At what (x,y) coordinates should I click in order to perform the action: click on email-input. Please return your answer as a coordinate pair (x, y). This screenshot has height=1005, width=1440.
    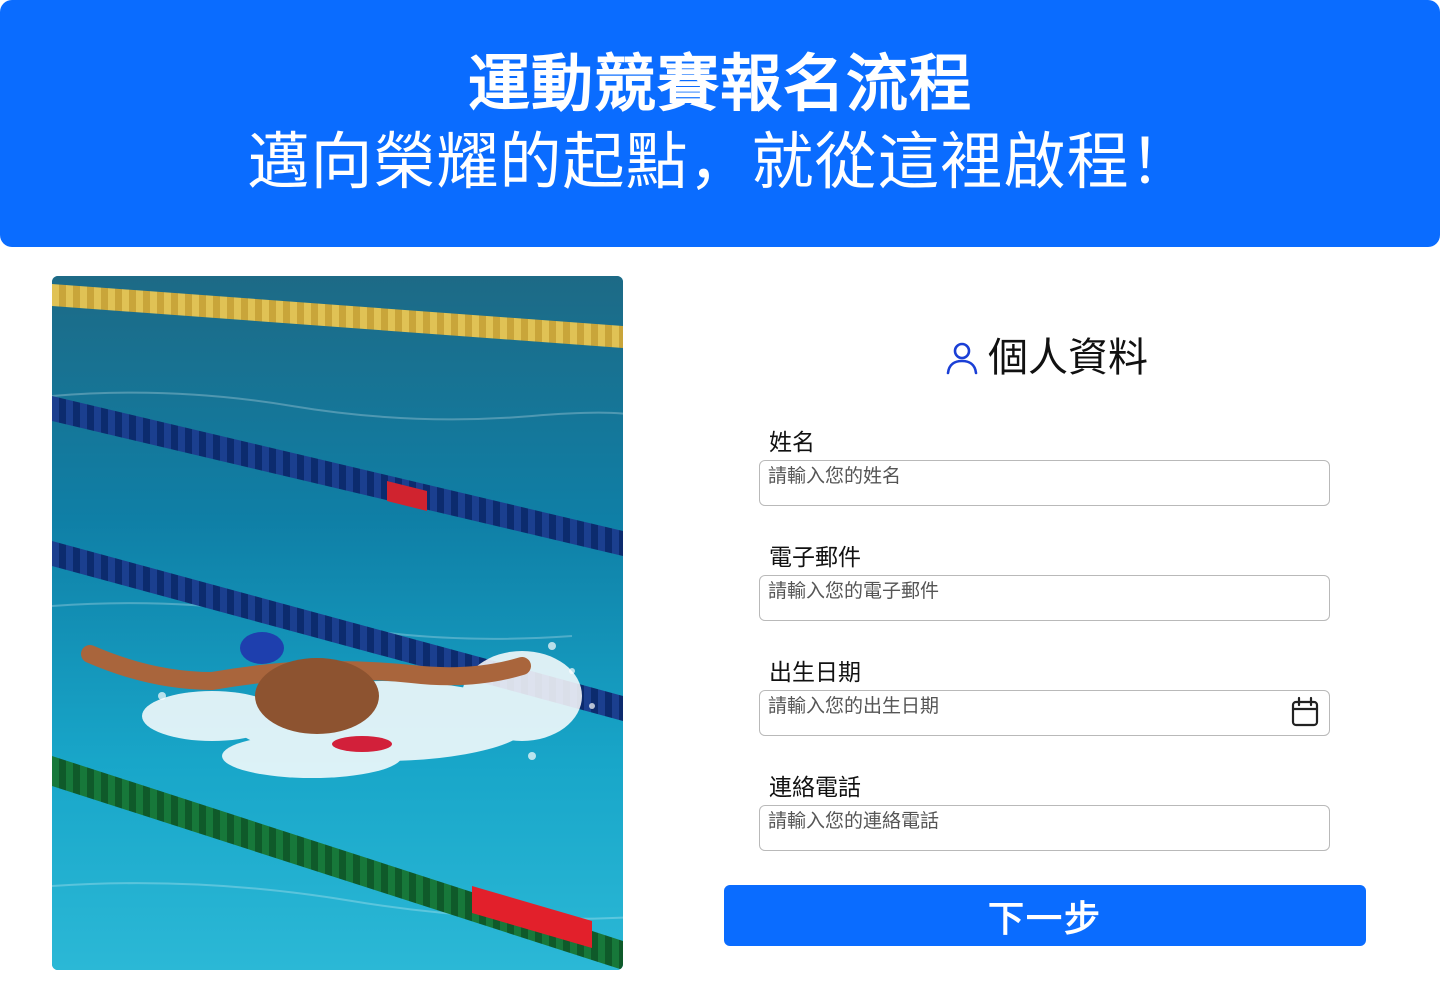
    Looking at the image, I should click on (1044, 598).